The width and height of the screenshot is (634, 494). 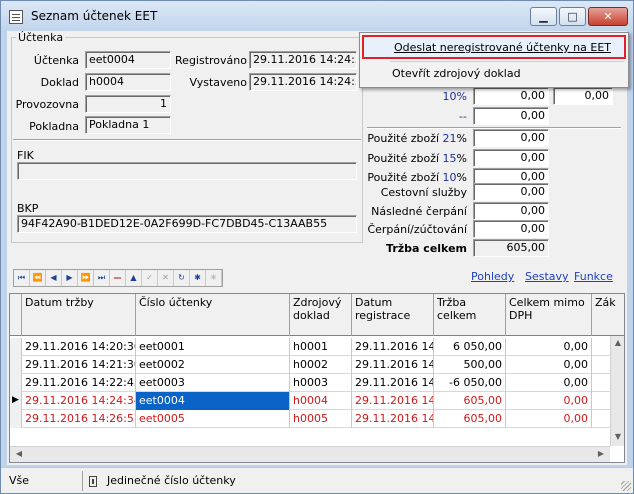 What do you see at coordinates (213, 315) in the screenshot?
I see `header-cislo-uctenky: Číslo účtenky` at bounding box center [213, 315].